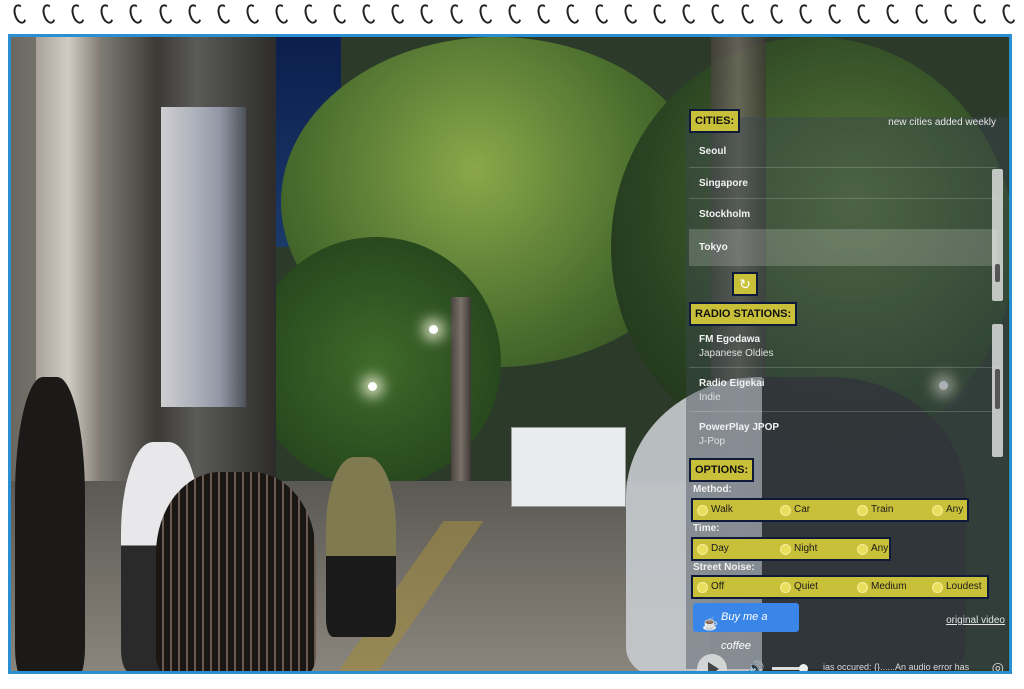 The height and width of the screenshot is (689, 1024). What do you see at coordinates (843, 434) in the screenshot?
I see `radio-item: PowerPlay JPOP J-Pop` at bounding box center [843, 434].